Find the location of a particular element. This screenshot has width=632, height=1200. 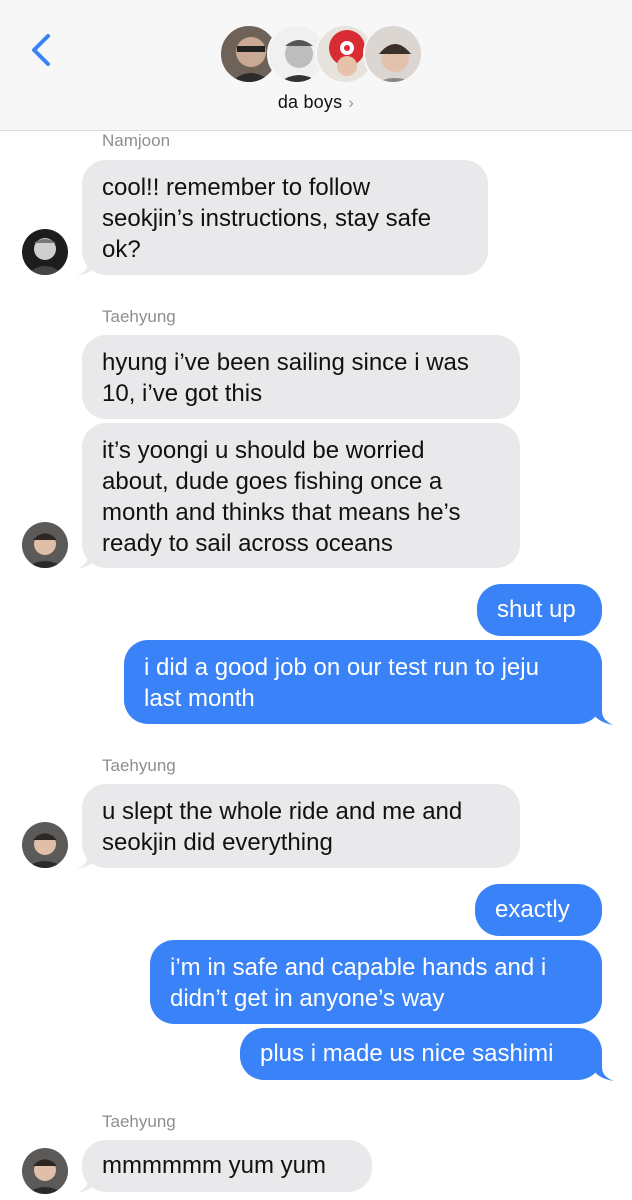

message-line: cool!! remember to follow is located at coordinates (236, 187).